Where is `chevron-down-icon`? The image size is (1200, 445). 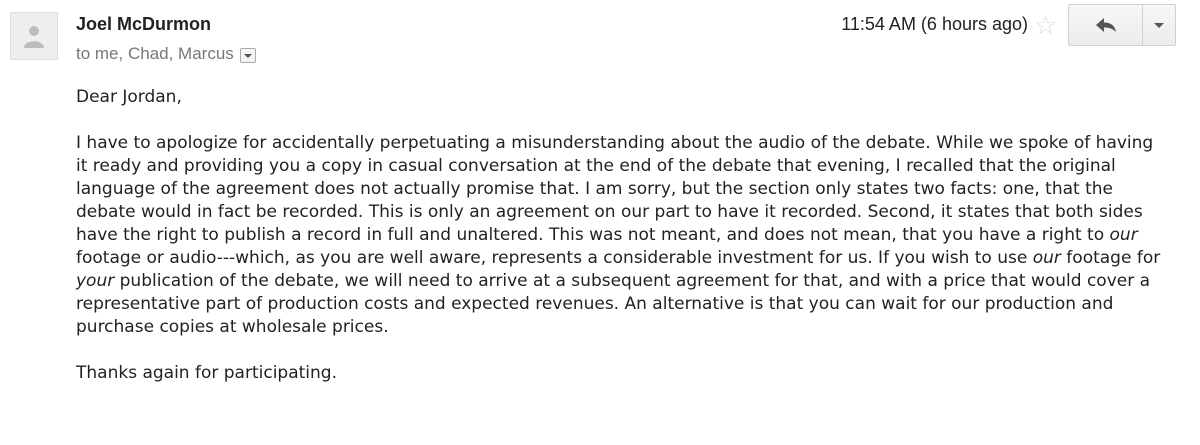 chevron-down-icon is located at coordinates (1159, 25).